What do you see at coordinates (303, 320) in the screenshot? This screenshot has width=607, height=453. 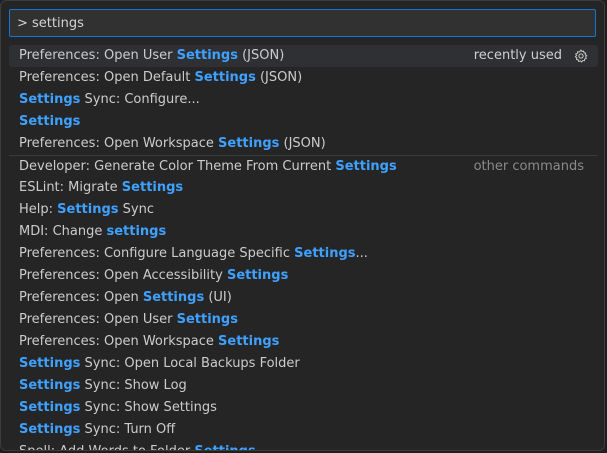 I see `list-item: Preferences: Open User Settings` at bounding box center [303, 320].